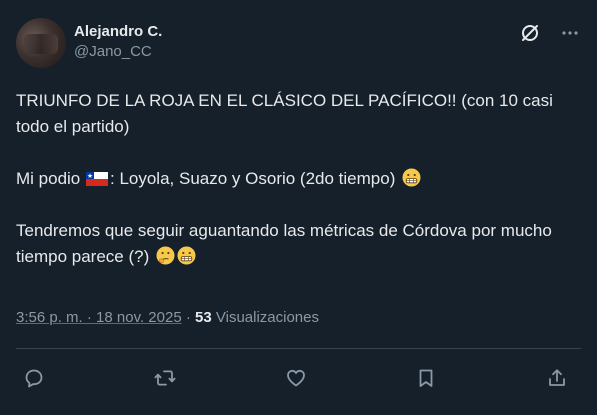  What do you see at coordinates (530, 33) in the screenshot?
I see `grok-icon` at bounding box center [530, 33].